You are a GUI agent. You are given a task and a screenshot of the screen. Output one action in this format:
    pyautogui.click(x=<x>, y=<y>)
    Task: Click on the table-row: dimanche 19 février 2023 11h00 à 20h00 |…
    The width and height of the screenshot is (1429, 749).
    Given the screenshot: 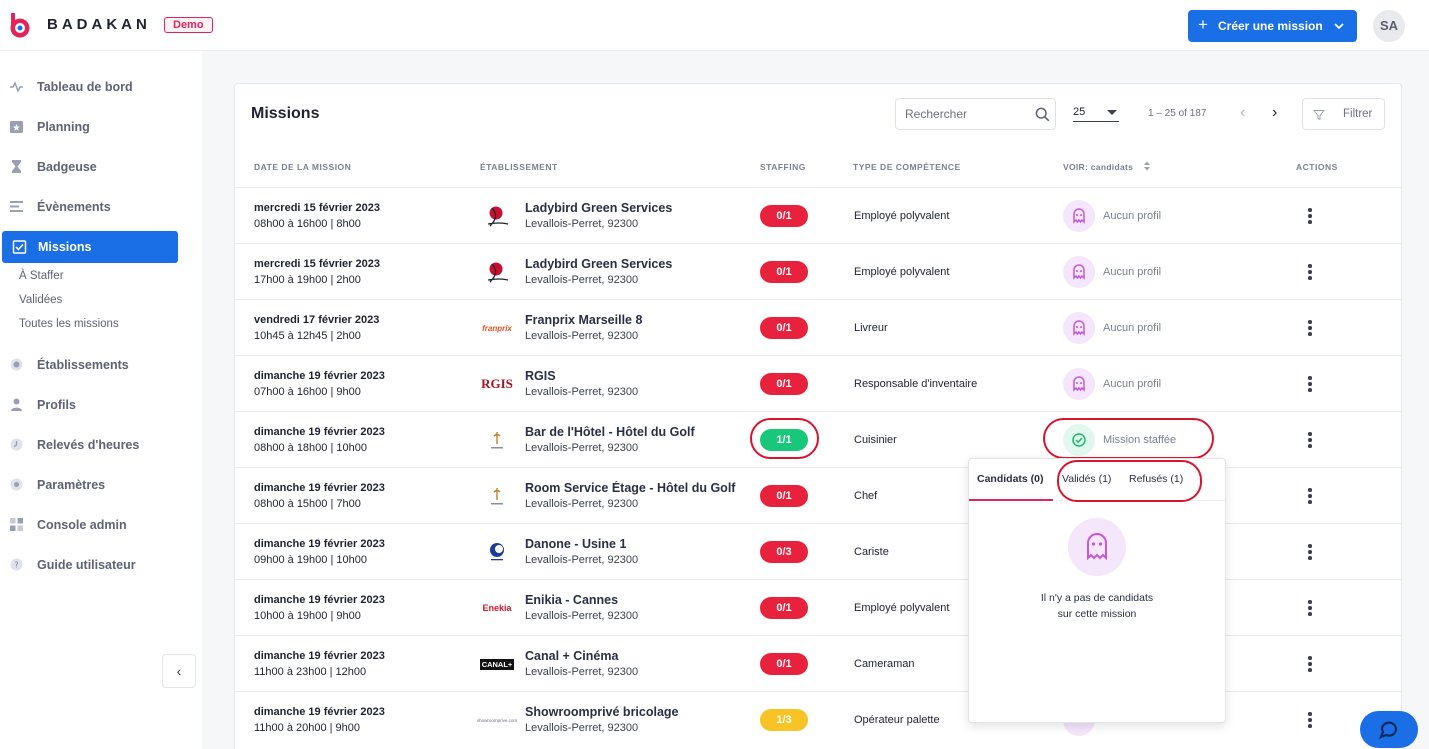 What is the action you would take?
    pyautogui.click(x=818, y=719)
    